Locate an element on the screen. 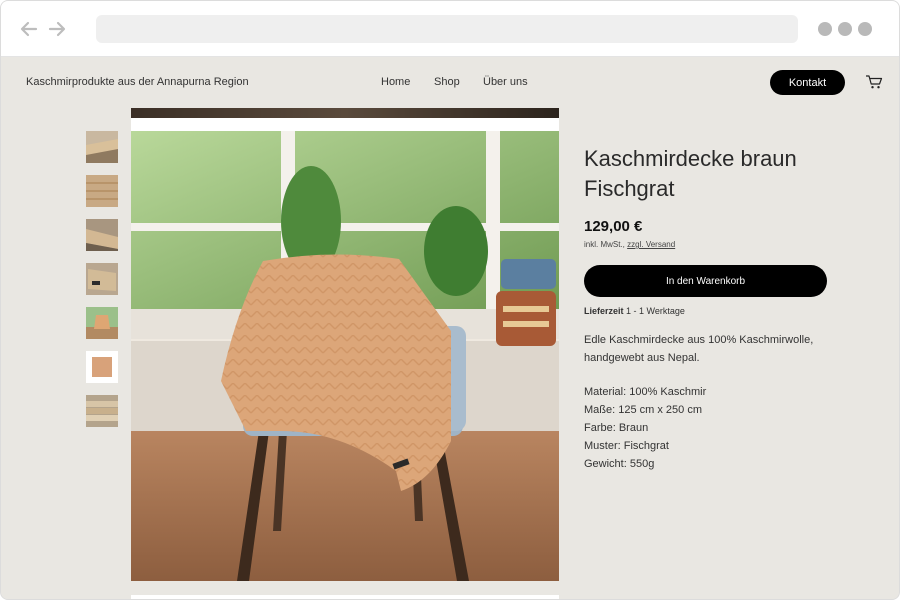 This screenshot has width=900, height=600. back-arrow-icon is located at coordinates (29, 29).